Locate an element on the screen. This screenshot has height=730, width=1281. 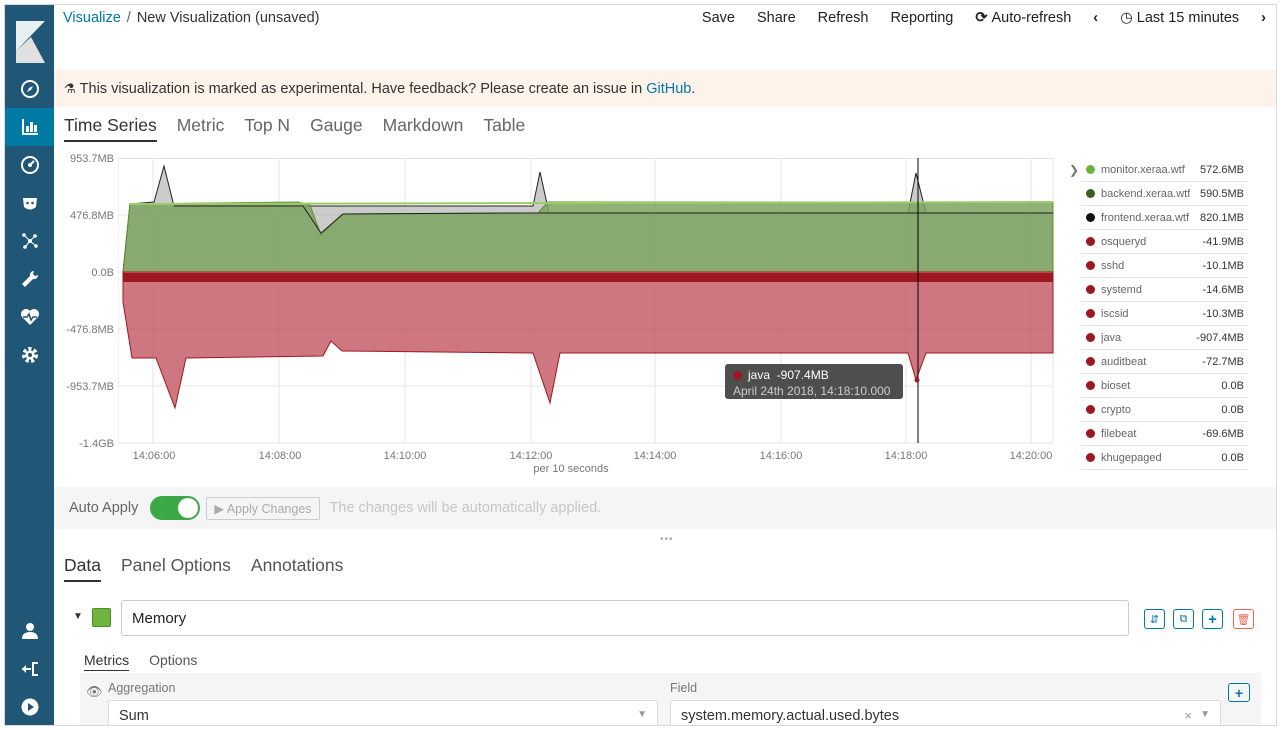
nav-timelion is located at coordinates (29, 203).